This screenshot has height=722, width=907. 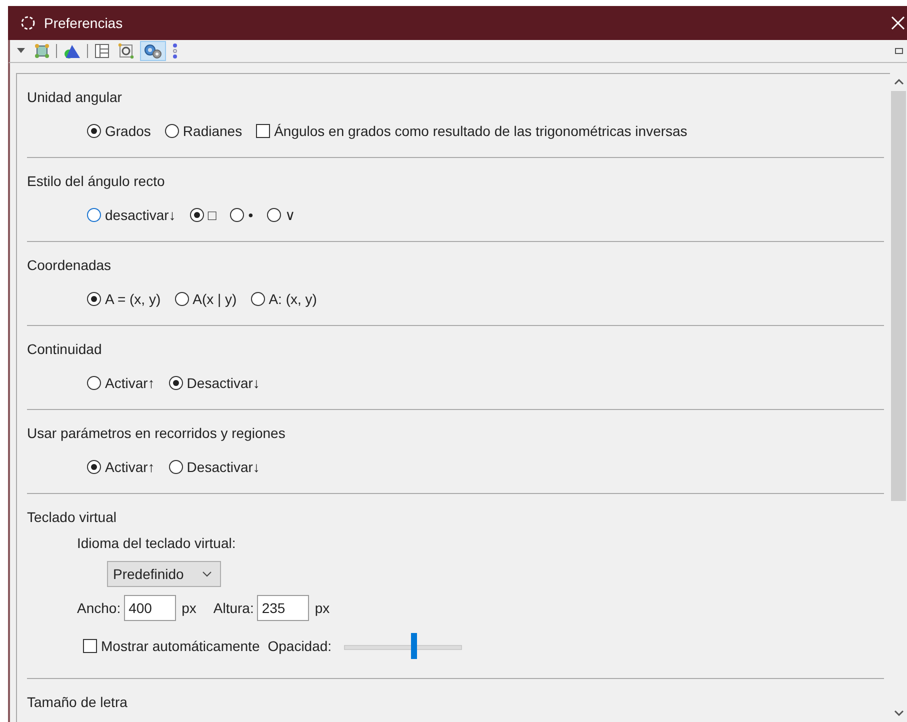 I want to click on field-label: Idioma del teclado virtual:, so click(x=157, y=543).